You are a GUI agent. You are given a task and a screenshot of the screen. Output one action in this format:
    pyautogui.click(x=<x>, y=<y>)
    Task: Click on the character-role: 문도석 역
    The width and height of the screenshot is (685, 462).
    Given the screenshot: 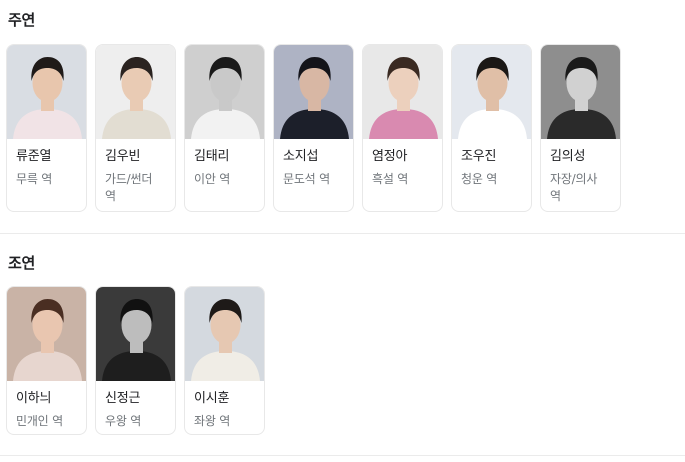 What is the action you would take?
    pyautogui.click(x=306, y=179)
    